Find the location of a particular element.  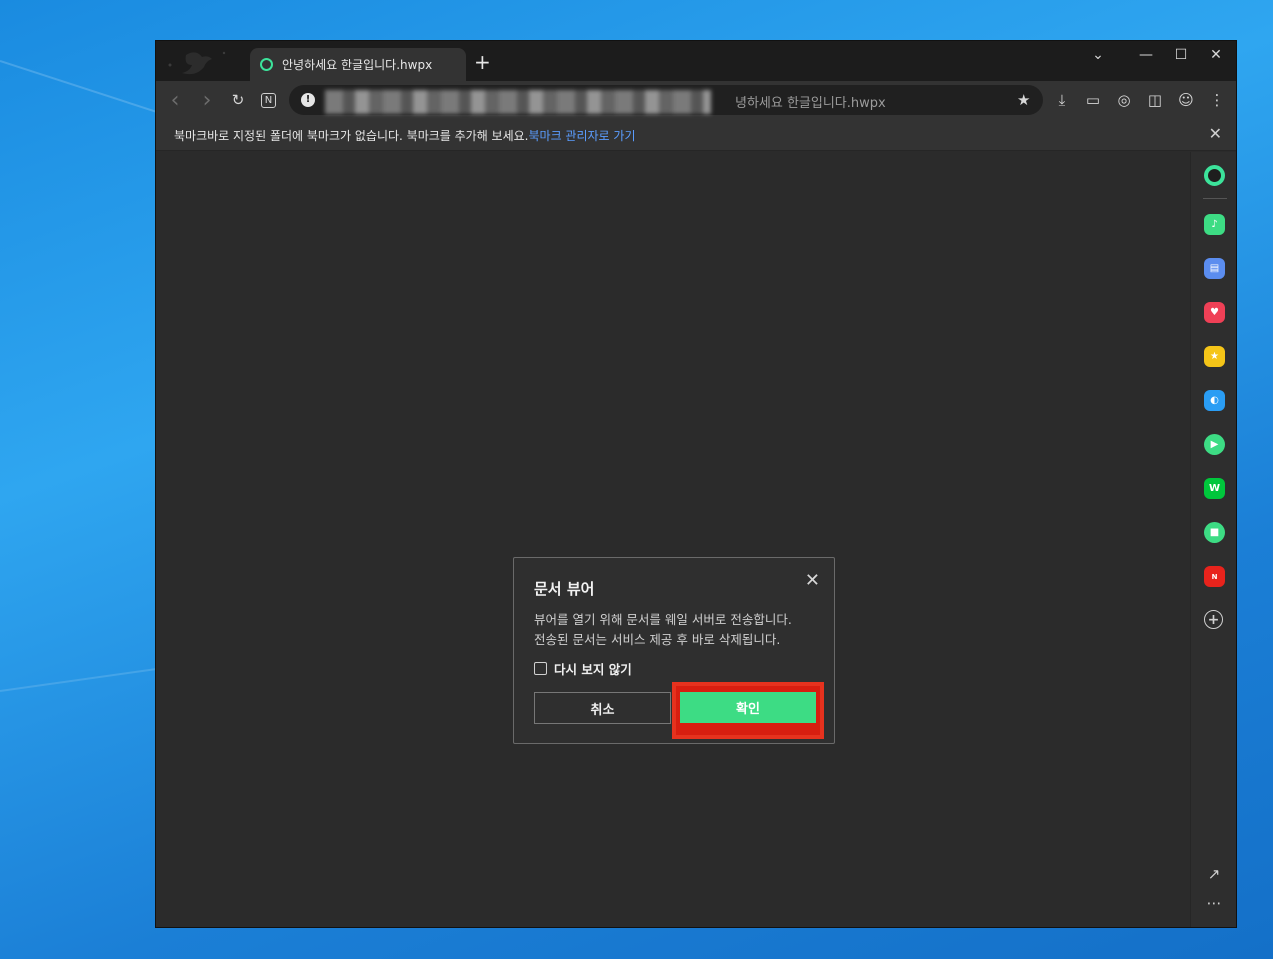

download-icon: ⤓ is located at coordinates (1062, 100).